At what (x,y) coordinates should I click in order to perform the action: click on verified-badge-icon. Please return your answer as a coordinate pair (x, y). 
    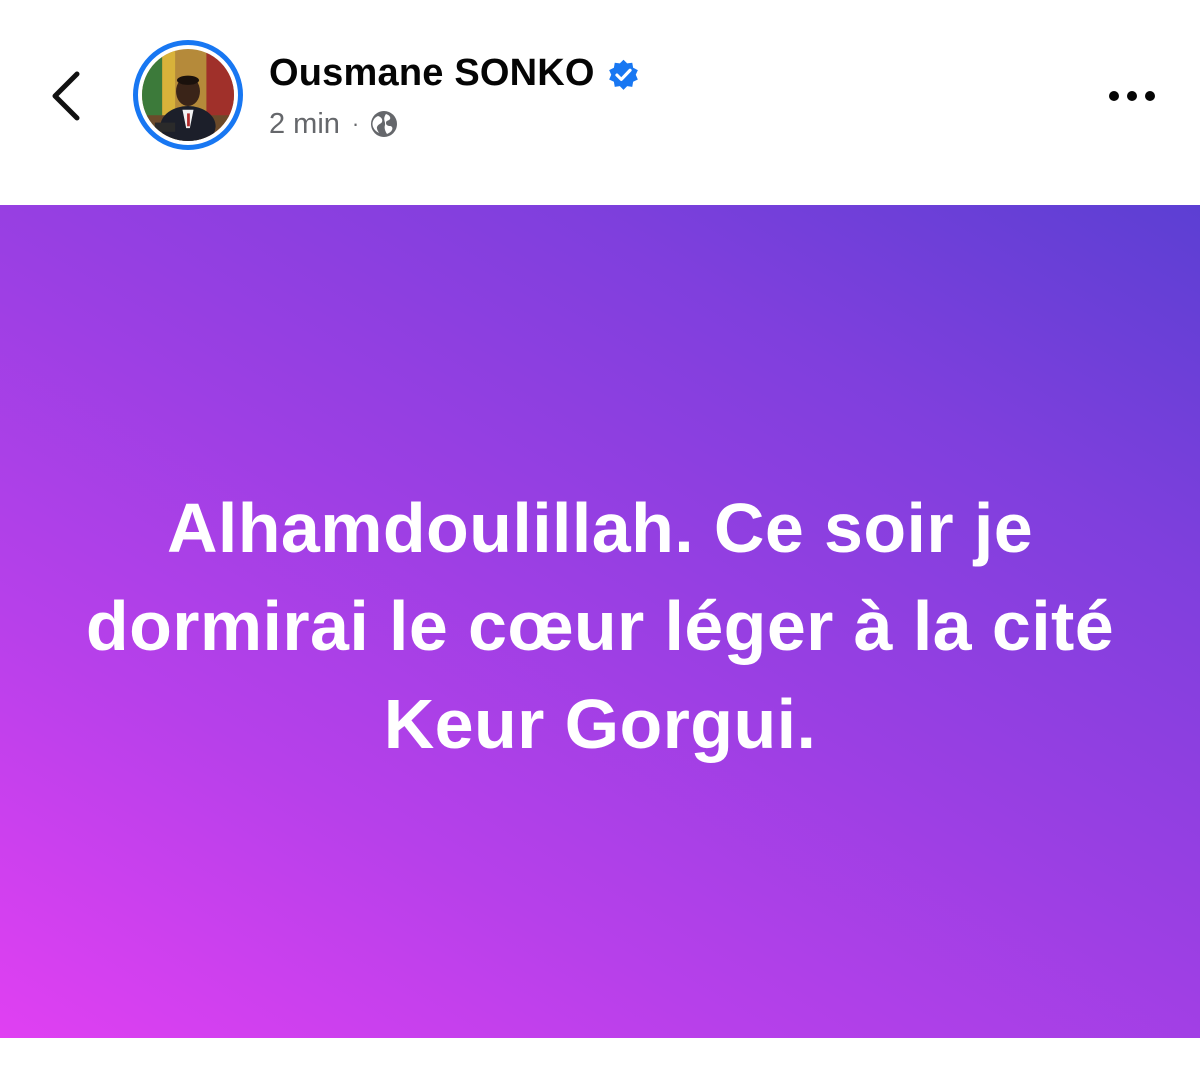
    Looking at the image, I should click on (623, 75).